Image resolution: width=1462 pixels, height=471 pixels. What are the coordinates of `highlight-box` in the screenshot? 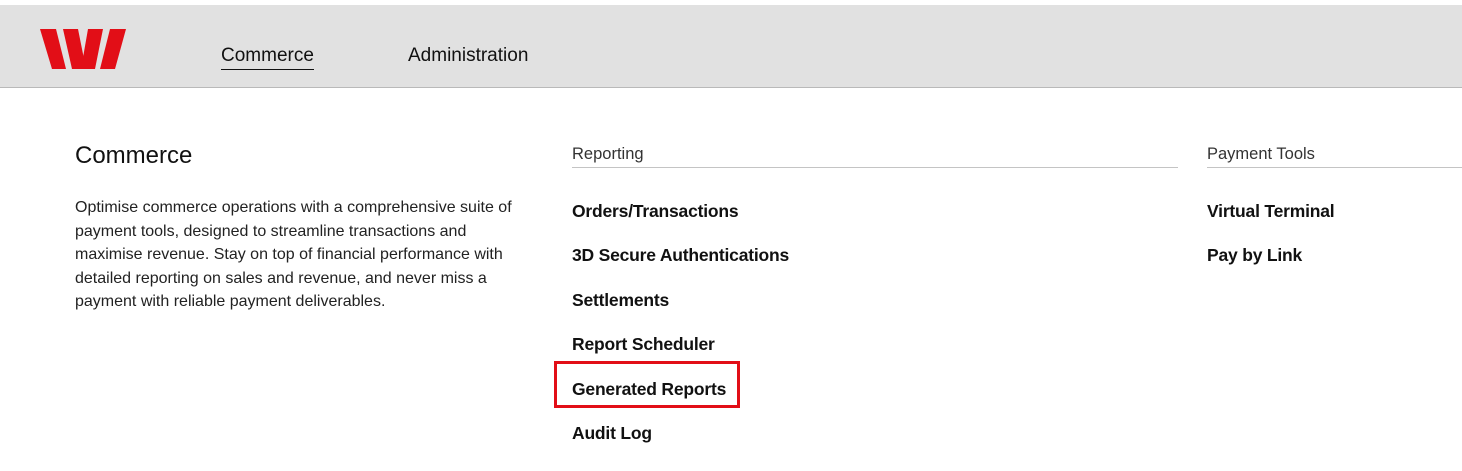 It's located at (647, 384).